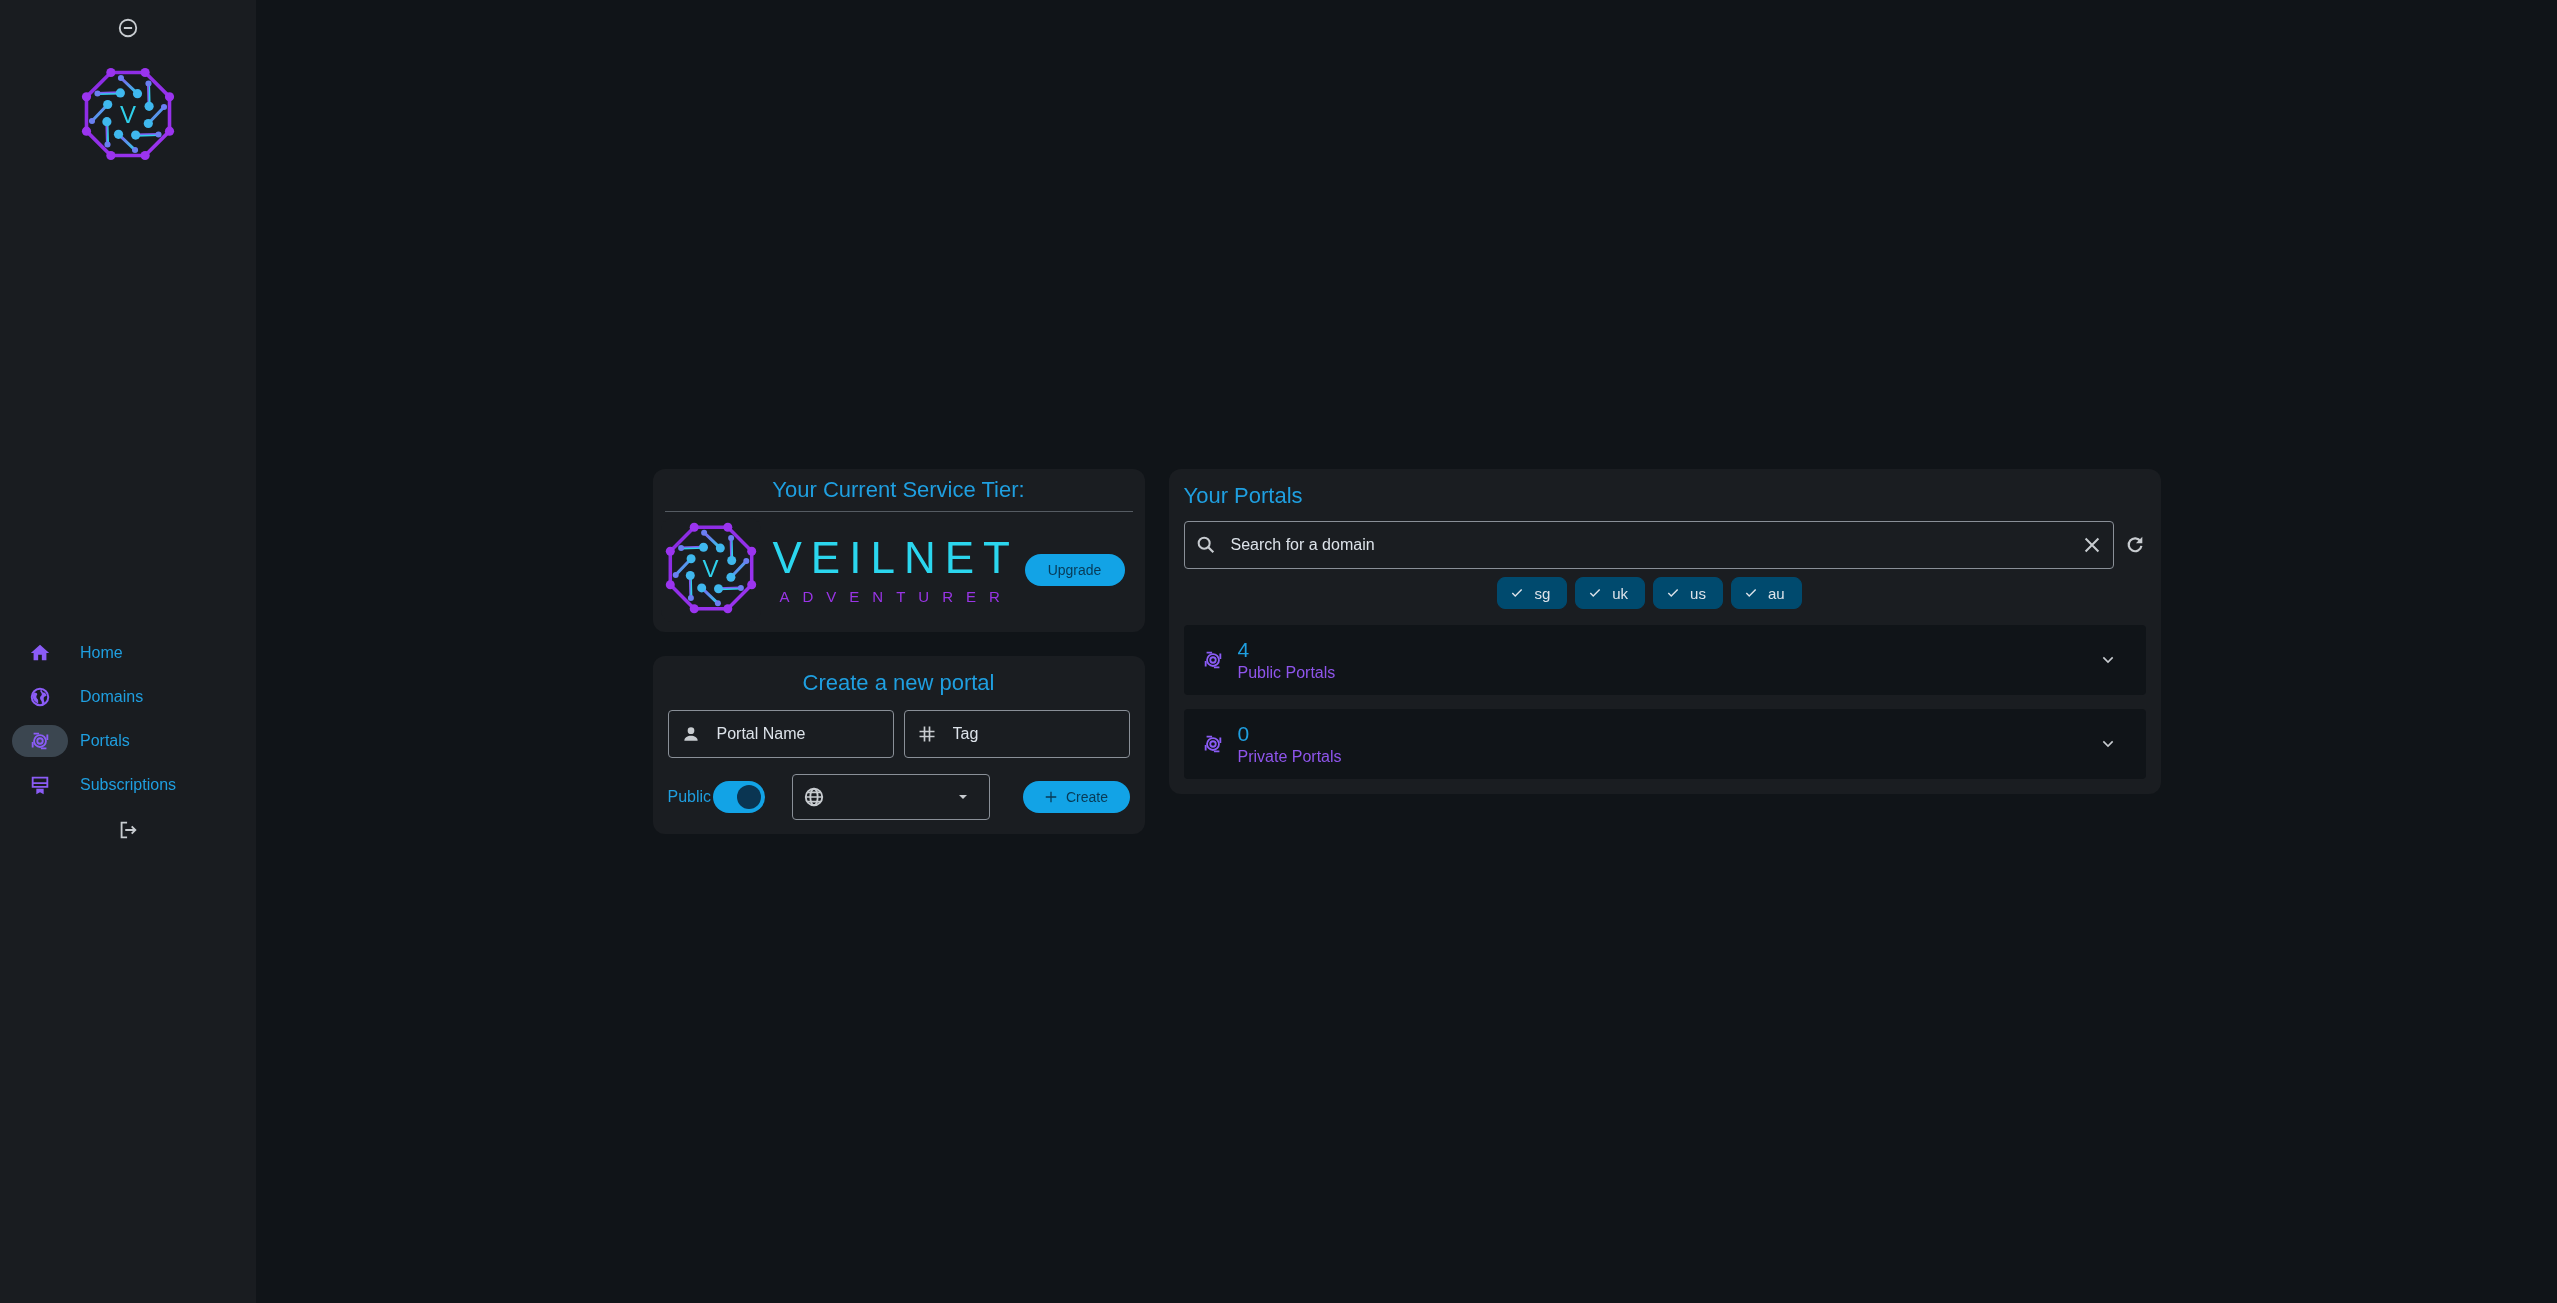 This screenshot has width=2557, height=1303. Describe the element at coordinates (1244, 734) in the screenshot. I see `portal-count: 0` at that location.